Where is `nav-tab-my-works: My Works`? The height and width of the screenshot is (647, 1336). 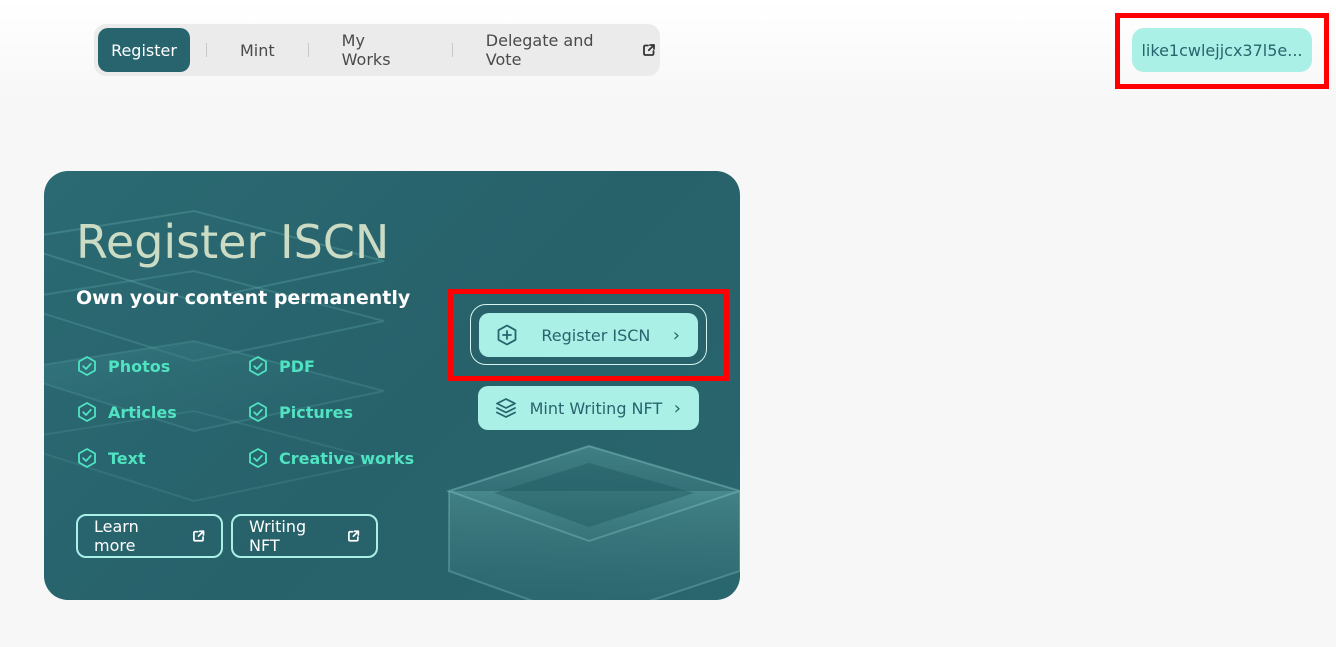
nav-tab-my-works: My Works is located at coordinates (380, 50).